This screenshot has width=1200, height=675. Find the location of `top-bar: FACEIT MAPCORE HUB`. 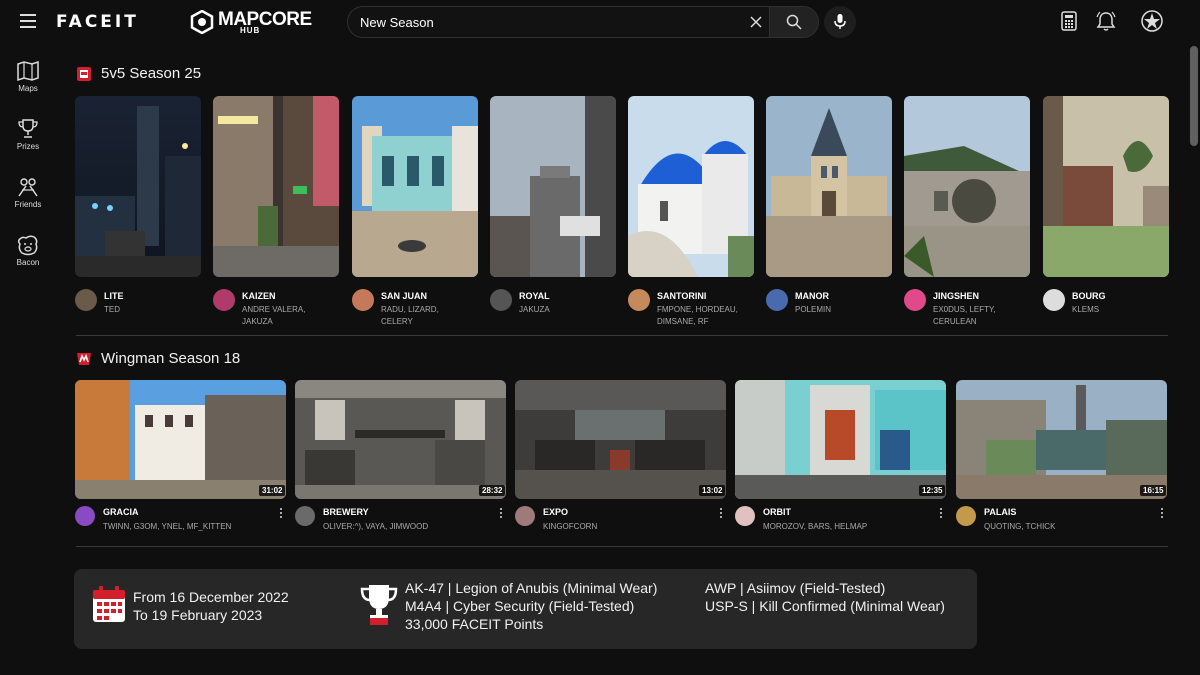

top-bar: FACEIT MAPCORE HUB is located at coordinates (600, 22).